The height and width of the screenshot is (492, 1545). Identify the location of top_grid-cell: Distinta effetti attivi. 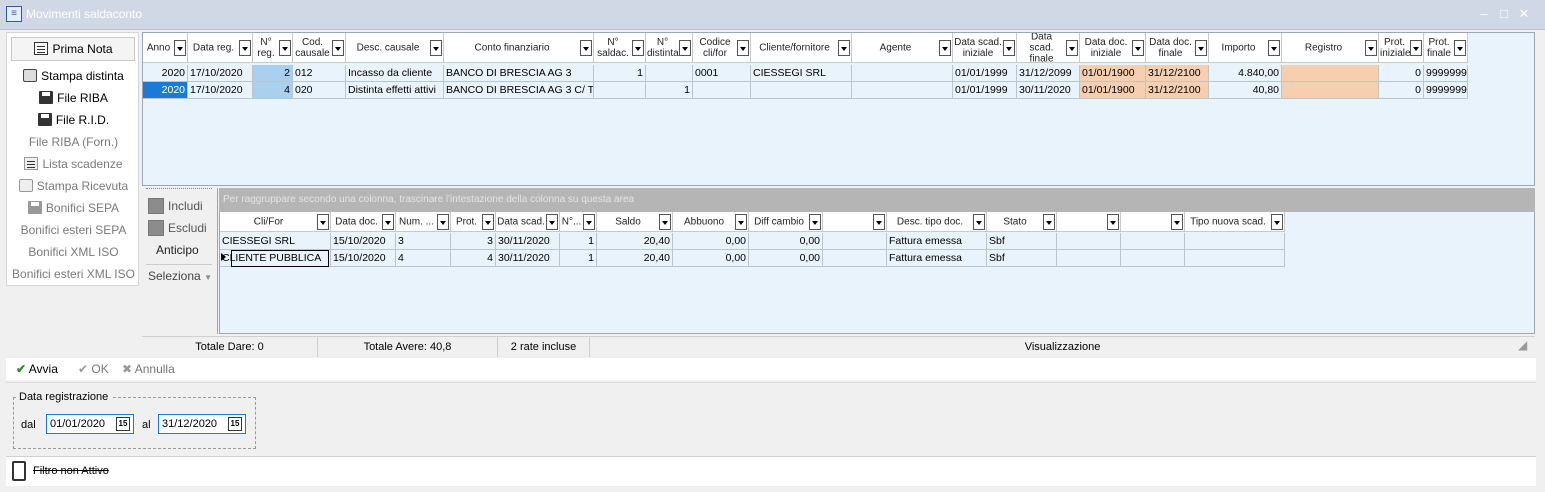
(395, 90).